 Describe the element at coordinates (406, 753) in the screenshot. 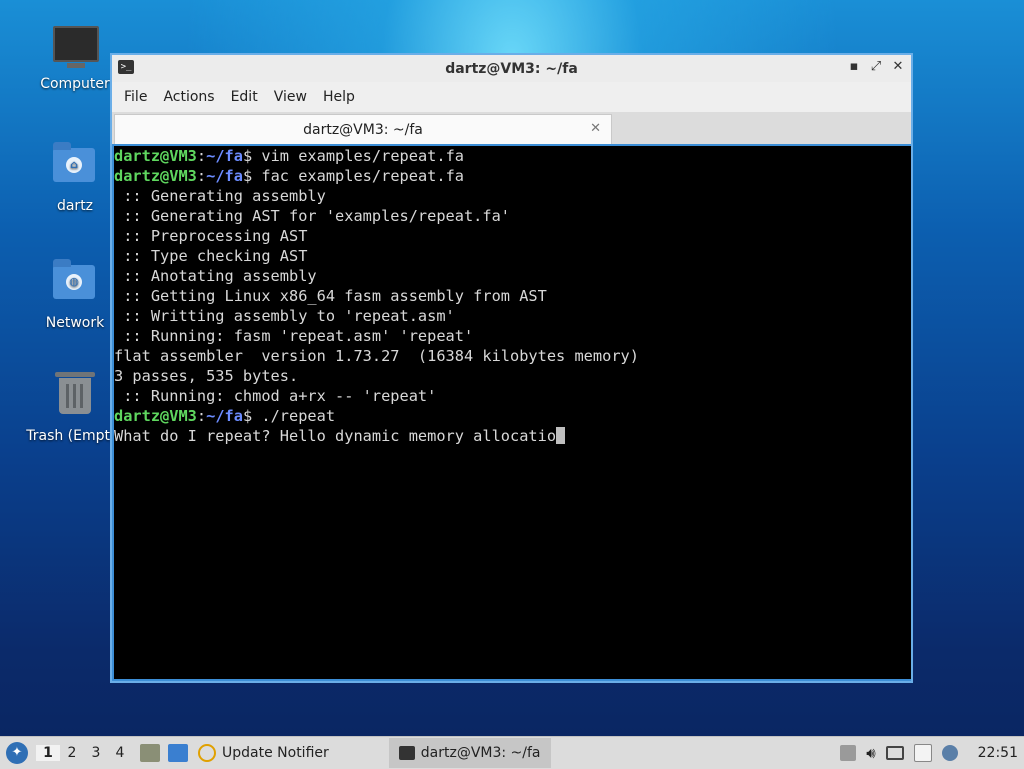

I see `terminal-task-icon` at that location.